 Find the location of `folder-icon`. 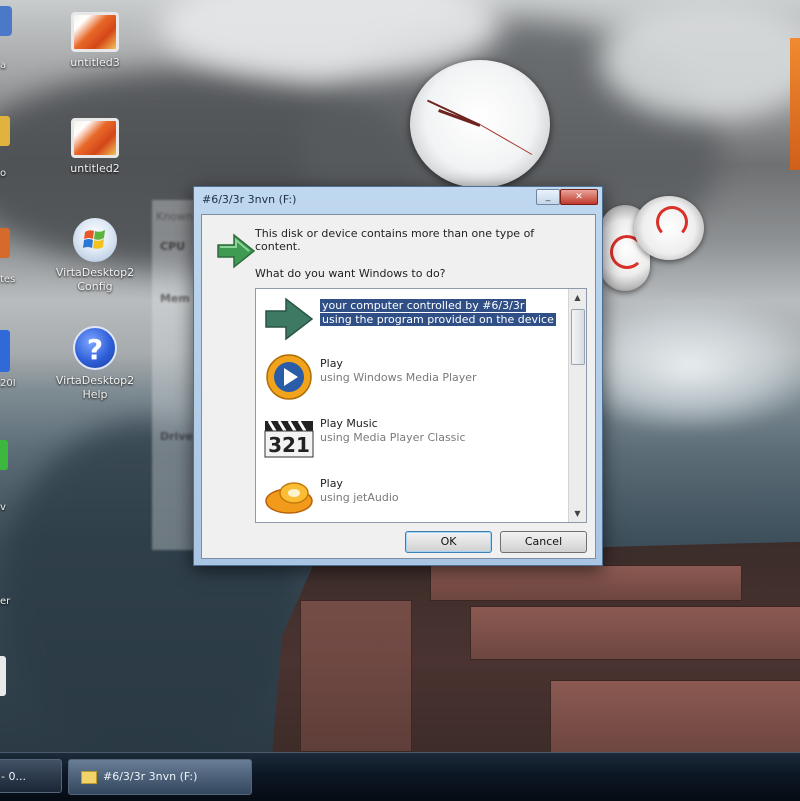

folder-icon is located at coordinates (89, 777).